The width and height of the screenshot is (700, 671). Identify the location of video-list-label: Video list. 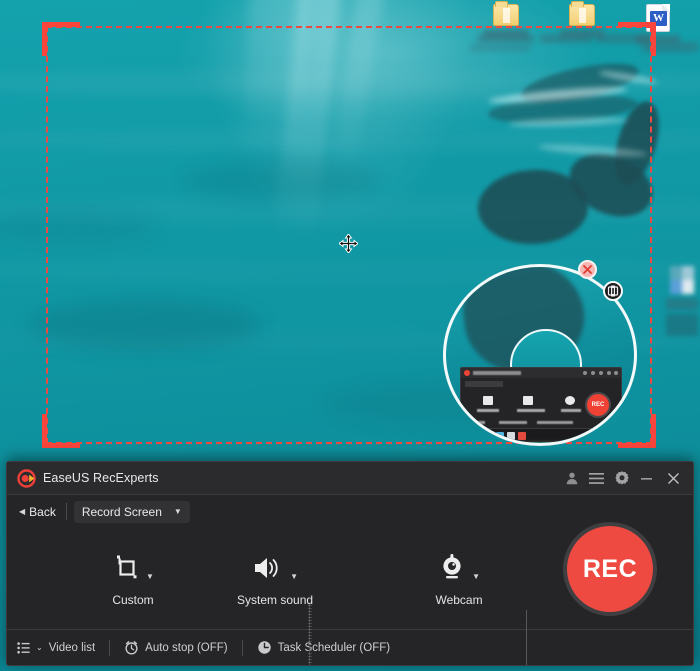
(72, 647).